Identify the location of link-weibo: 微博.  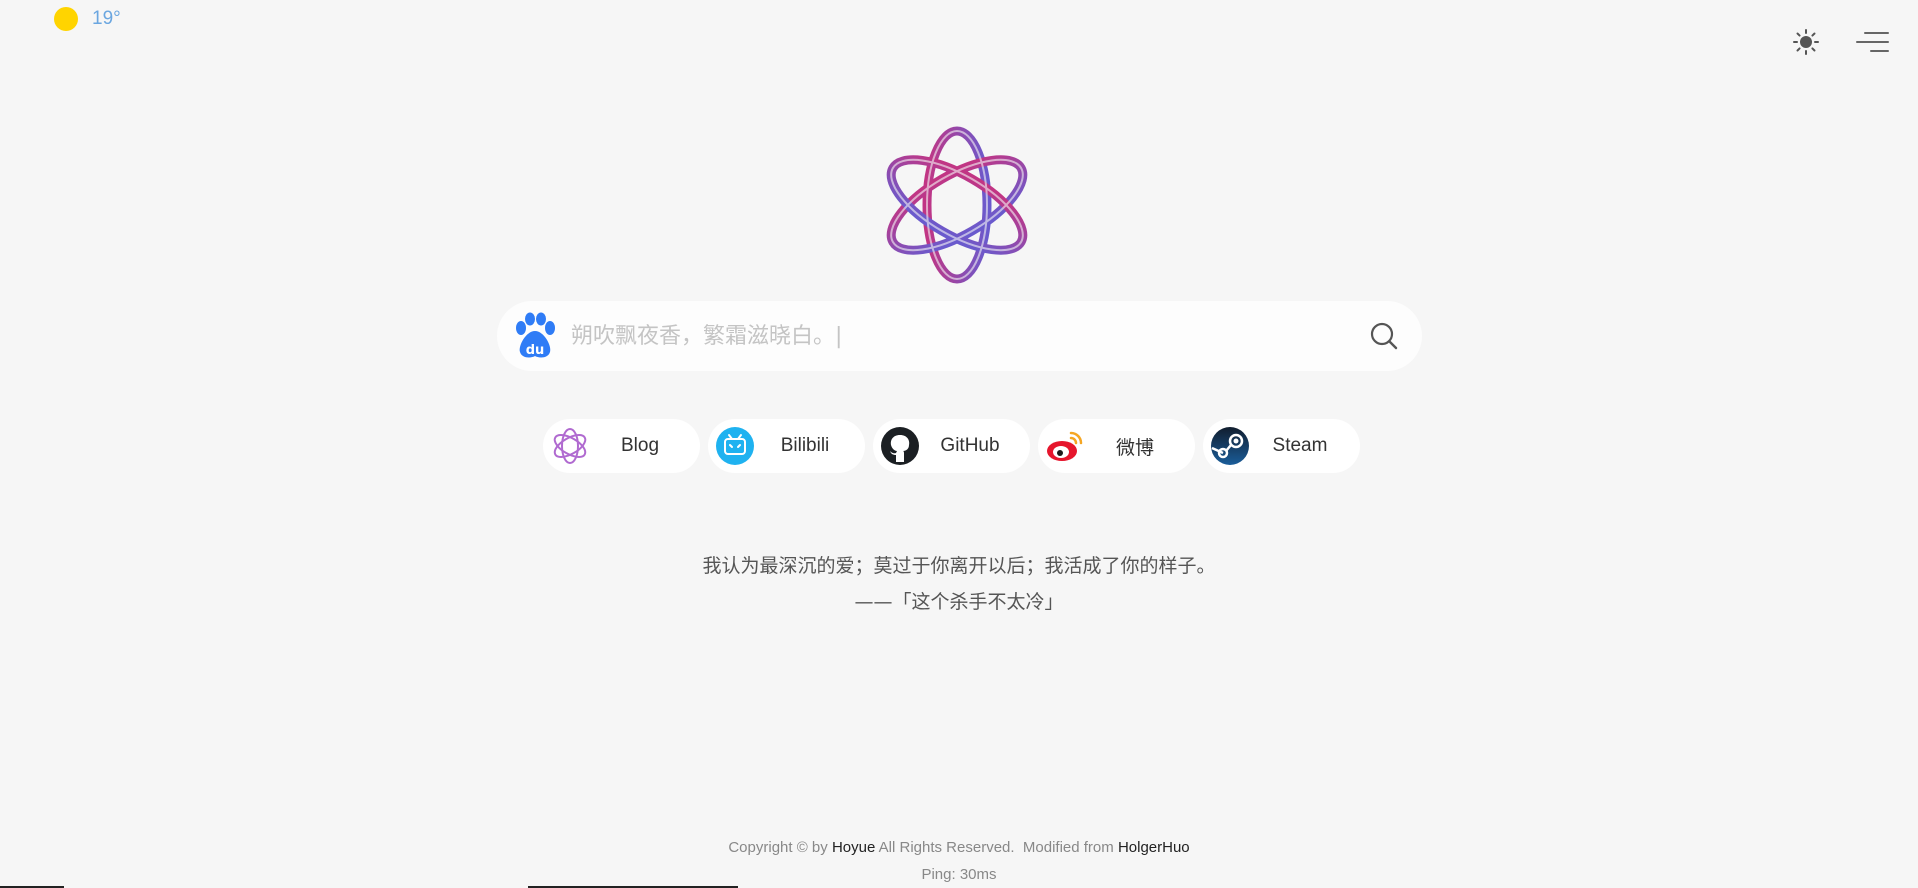
(1116, 446).